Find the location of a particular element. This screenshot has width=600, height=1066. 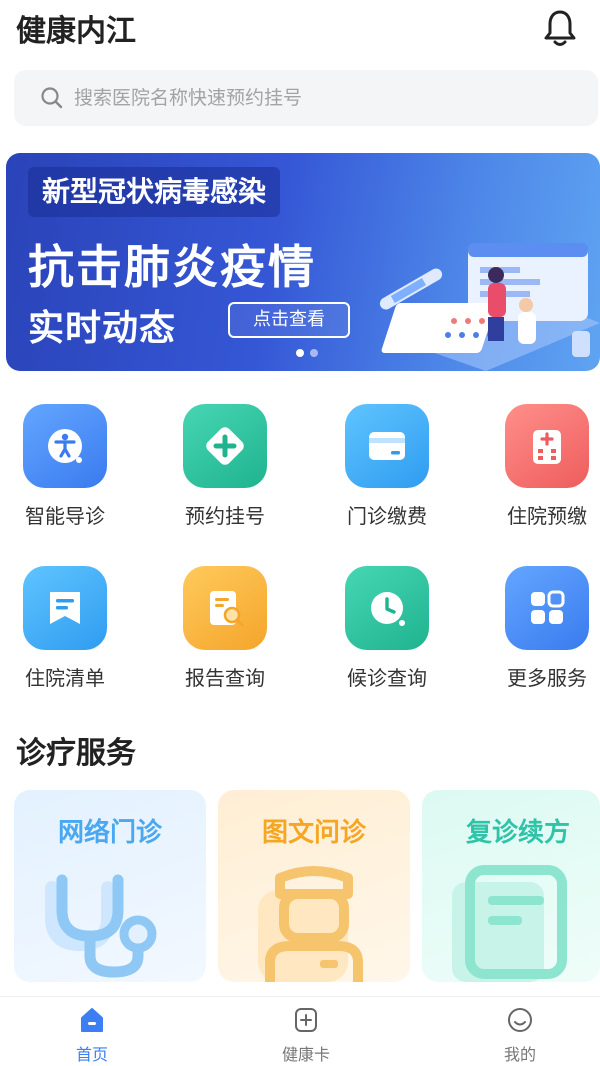

service-smart-guide: 智能导诊 is located at coordinates (65, 466).